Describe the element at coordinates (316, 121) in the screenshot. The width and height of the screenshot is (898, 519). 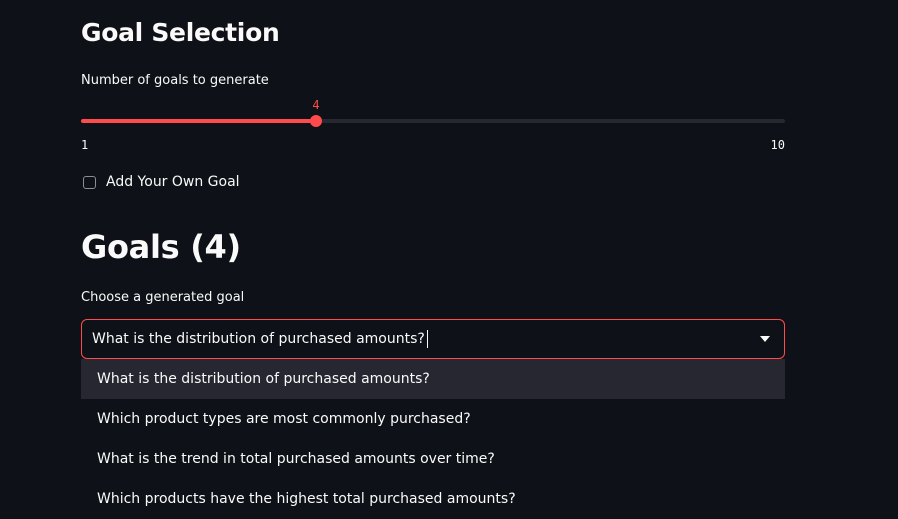
I see `slider-thumb` at that location.